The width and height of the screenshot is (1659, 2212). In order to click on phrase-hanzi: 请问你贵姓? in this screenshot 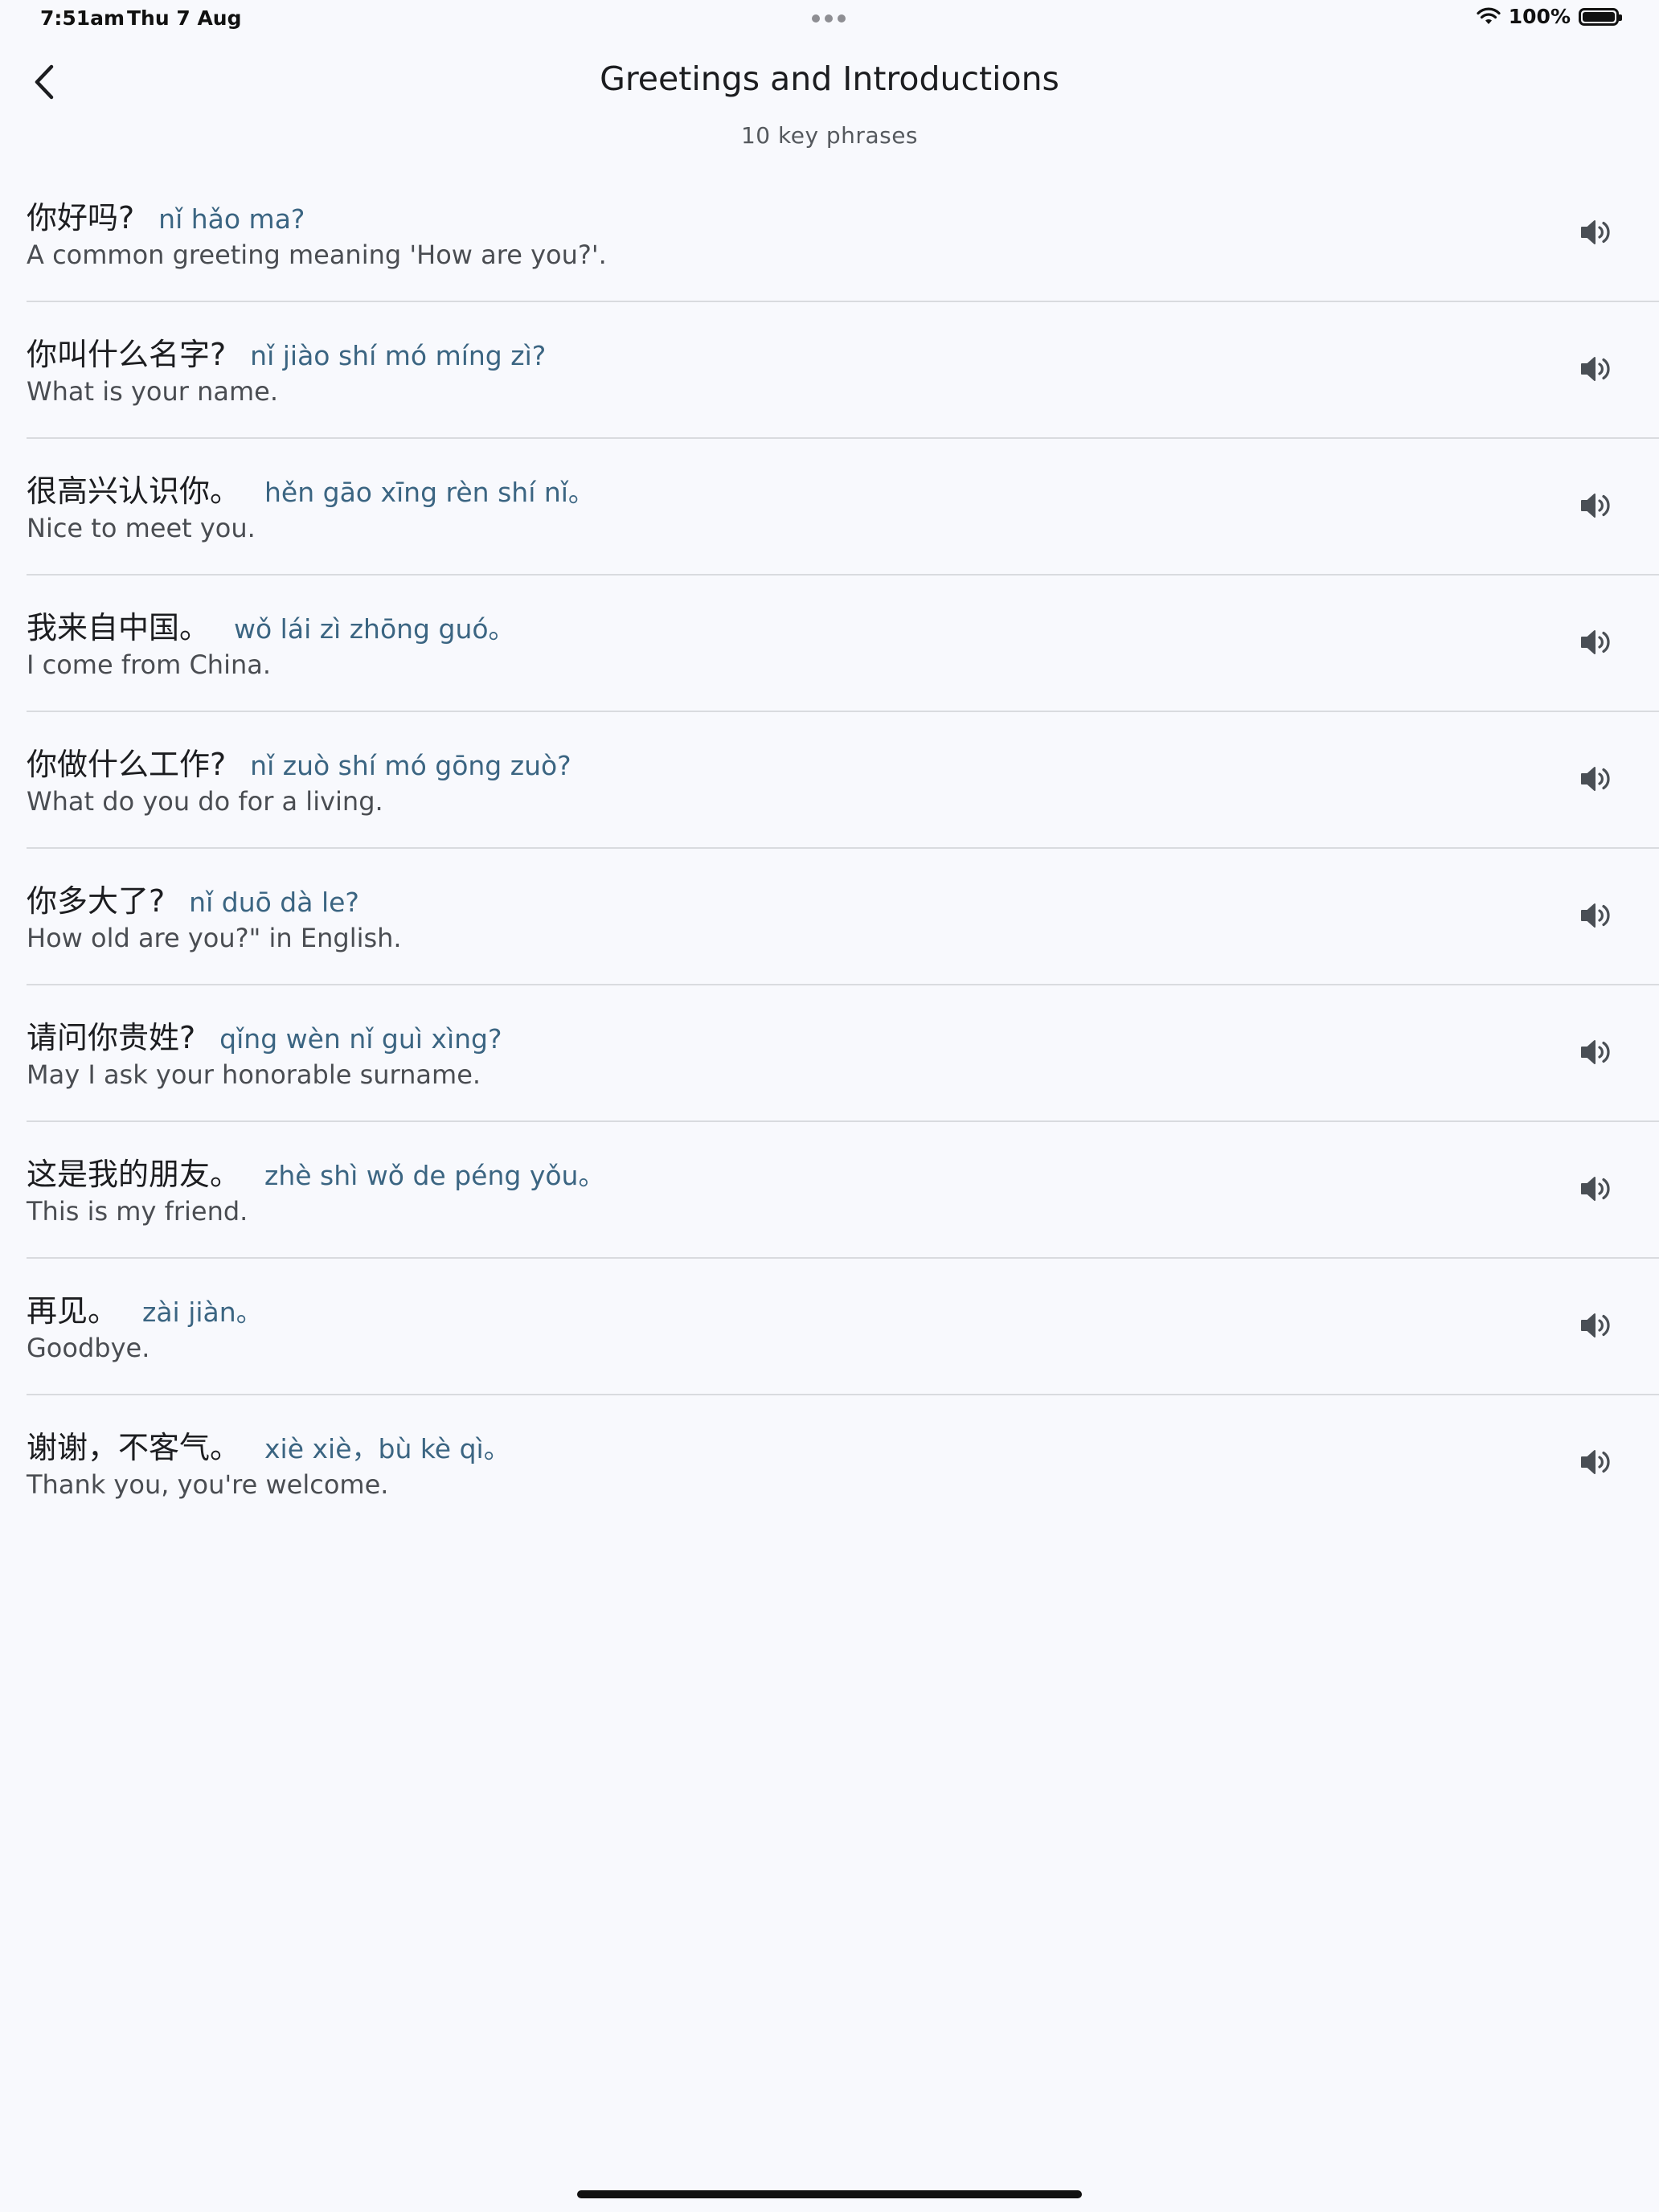, I will do `click(111, 1037)`.